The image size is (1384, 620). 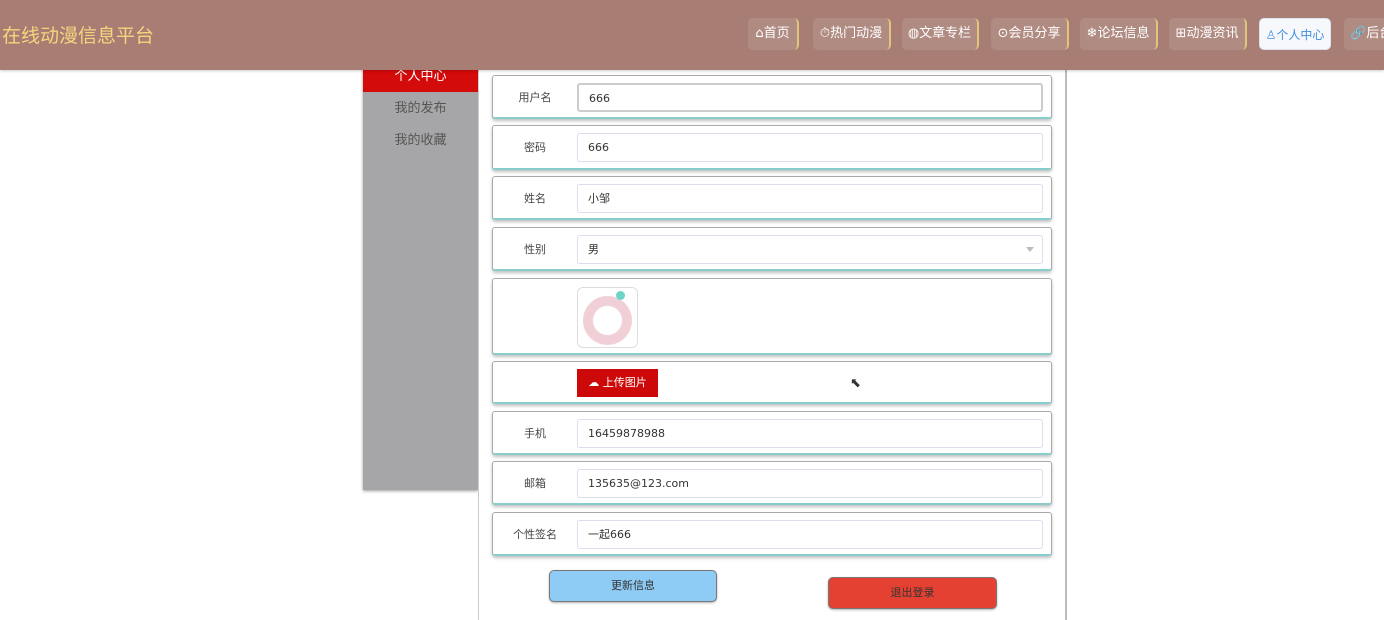 What do you see at coordinates (535, 534) in the screenshot?
I see `signature-label: 个性签名` at bounding box center [535, 534].